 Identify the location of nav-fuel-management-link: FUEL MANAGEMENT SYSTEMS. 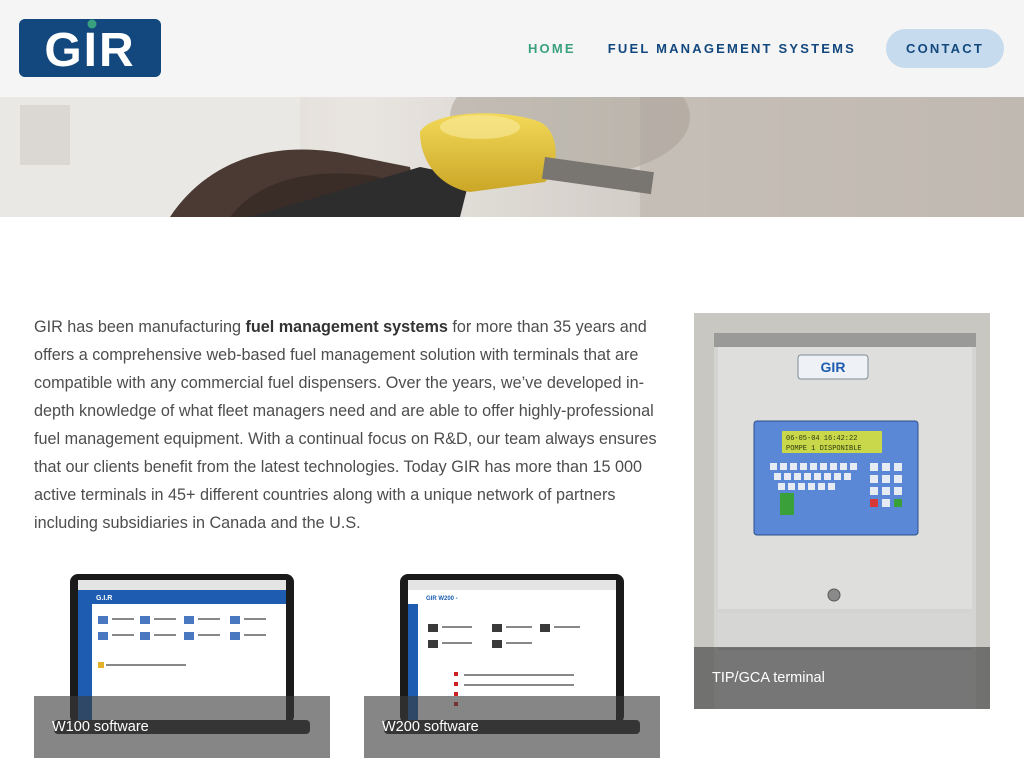
(732, 48).